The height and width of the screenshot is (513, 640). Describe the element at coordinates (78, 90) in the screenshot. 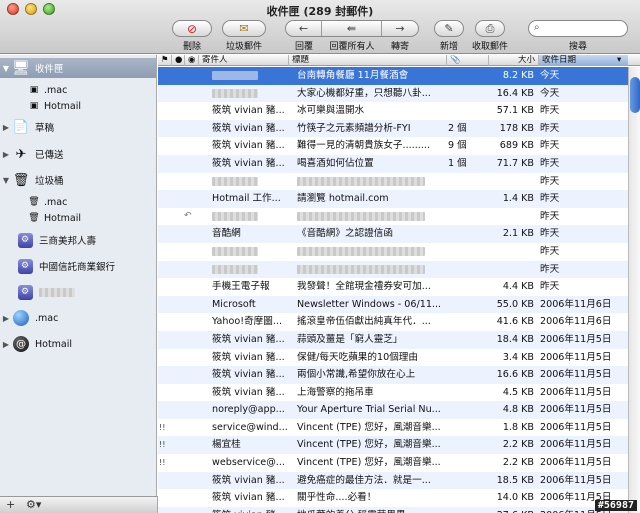

I see `sidebar-item-inbox-mac: ▣ .mac` at that location.